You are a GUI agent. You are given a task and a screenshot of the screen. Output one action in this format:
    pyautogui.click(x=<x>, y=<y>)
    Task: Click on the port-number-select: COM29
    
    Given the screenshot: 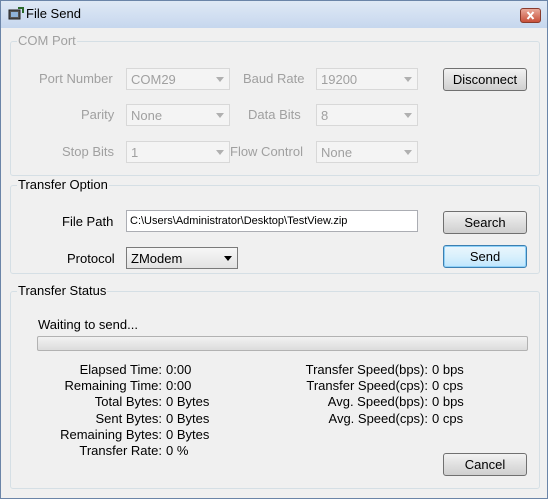 What is the action you would take?
    pyautogui.click(x=178, y=79)
    